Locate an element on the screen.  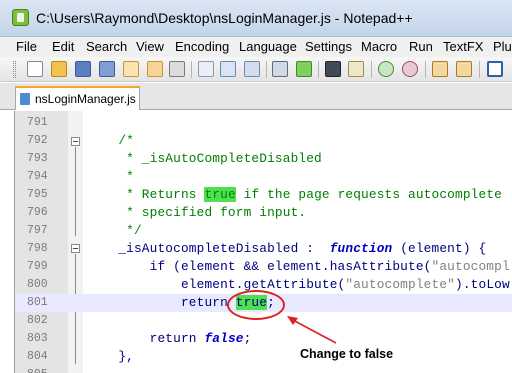
menu-plugins: Plug is located at coordinates (502, 46).